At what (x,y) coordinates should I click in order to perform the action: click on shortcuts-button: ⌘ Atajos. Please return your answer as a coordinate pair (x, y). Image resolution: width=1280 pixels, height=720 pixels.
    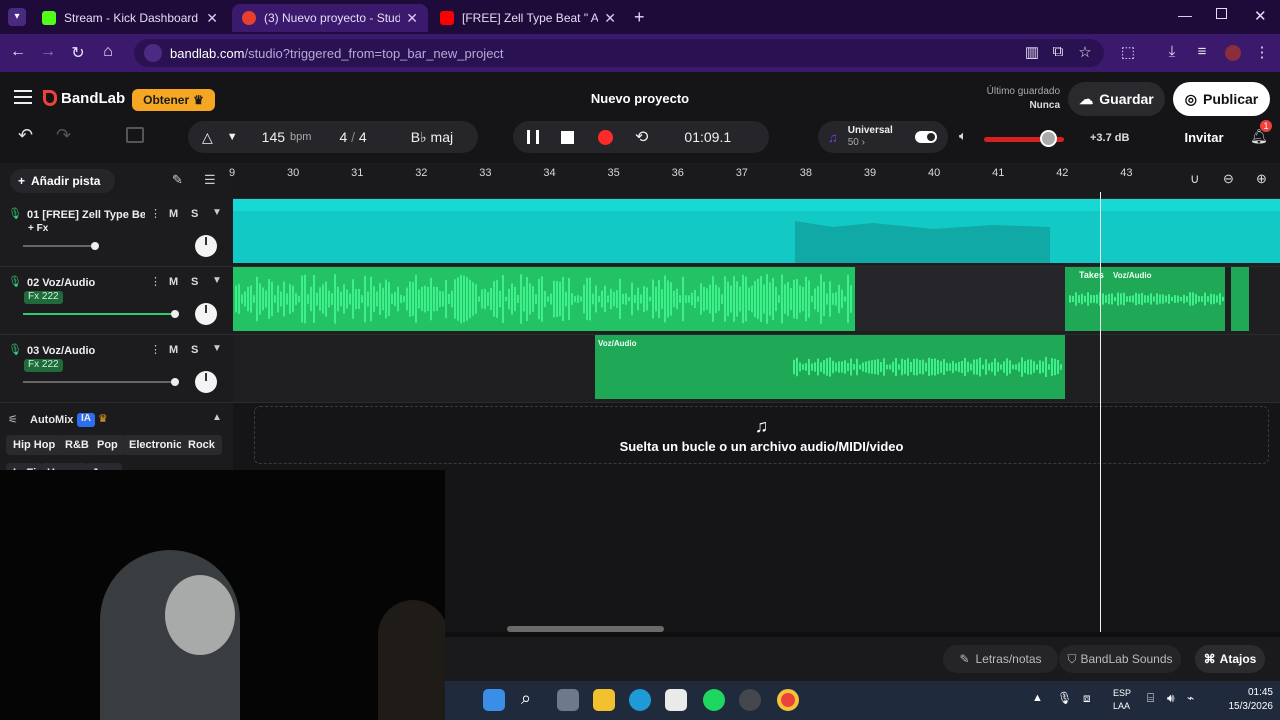
    Looking at the image, I should click on (1230, 659).